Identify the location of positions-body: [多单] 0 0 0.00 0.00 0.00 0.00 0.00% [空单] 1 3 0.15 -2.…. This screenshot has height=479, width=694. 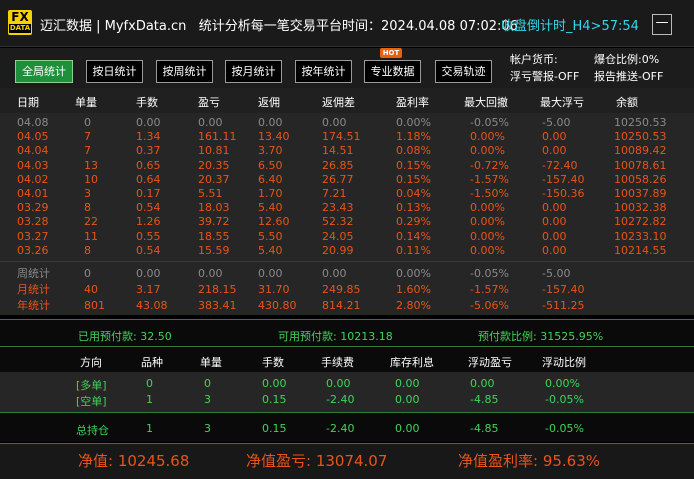
(347, 392).